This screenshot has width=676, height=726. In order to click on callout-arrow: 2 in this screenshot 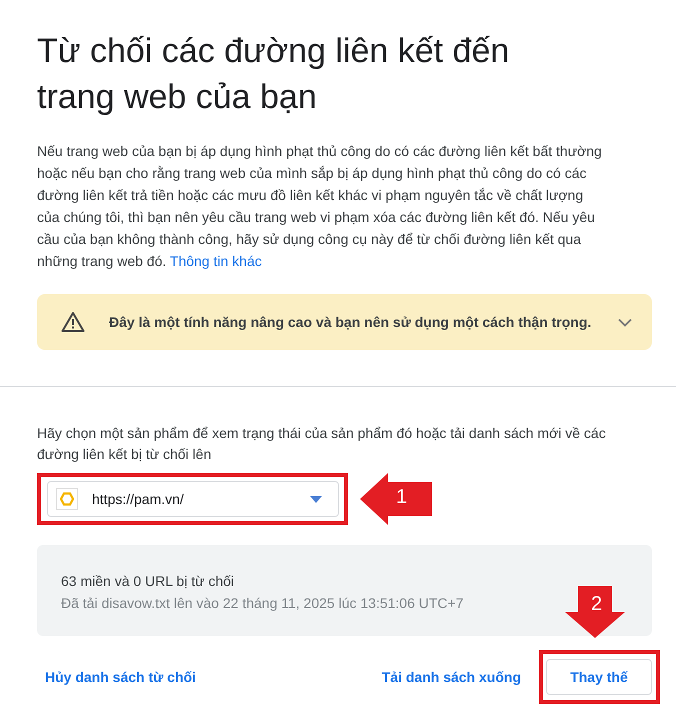, I will do `click(595, 612)`.